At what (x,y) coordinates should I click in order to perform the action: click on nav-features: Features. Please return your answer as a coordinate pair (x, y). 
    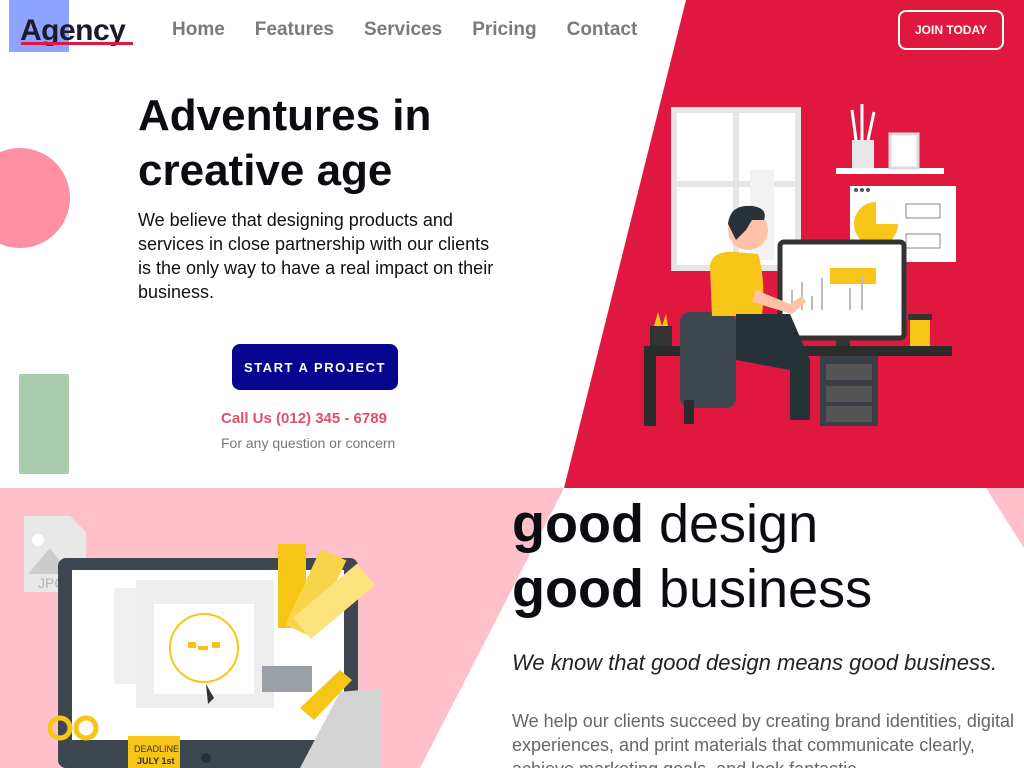
    Looking at the image, I should click on (294, 30).